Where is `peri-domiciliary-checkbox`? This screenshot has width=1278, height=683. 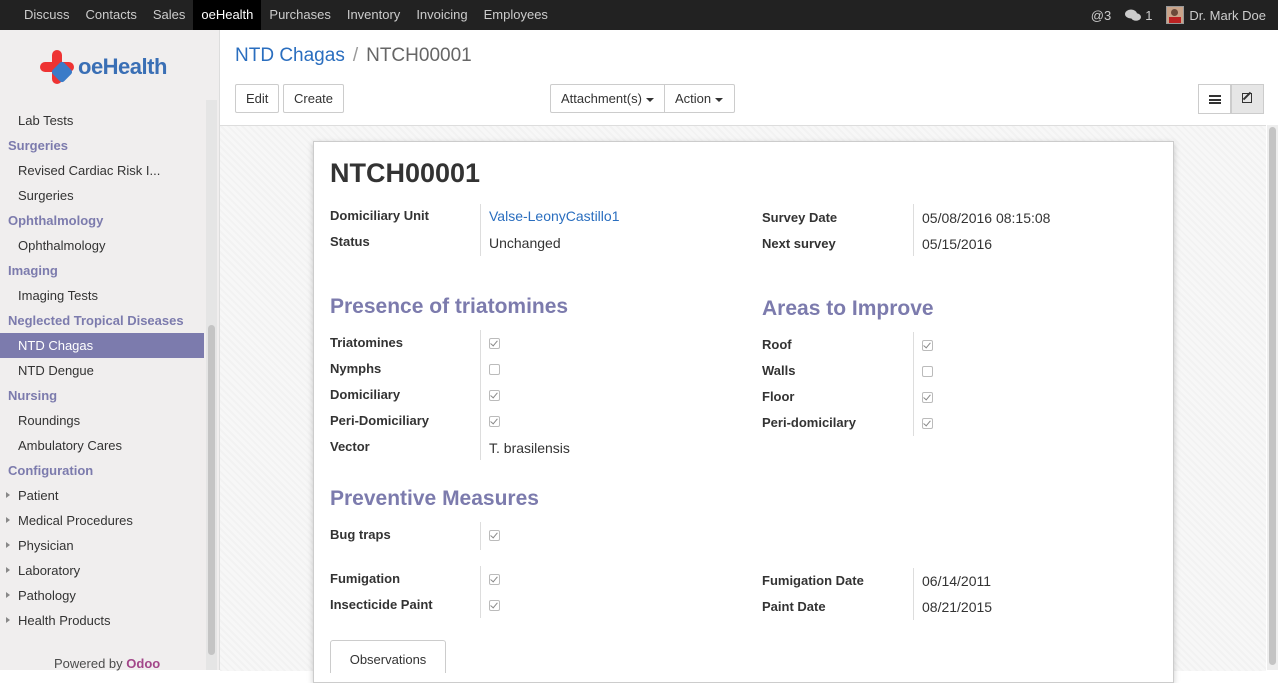 peri-domiciliary-checkbox is located at coordinates (494, 421).